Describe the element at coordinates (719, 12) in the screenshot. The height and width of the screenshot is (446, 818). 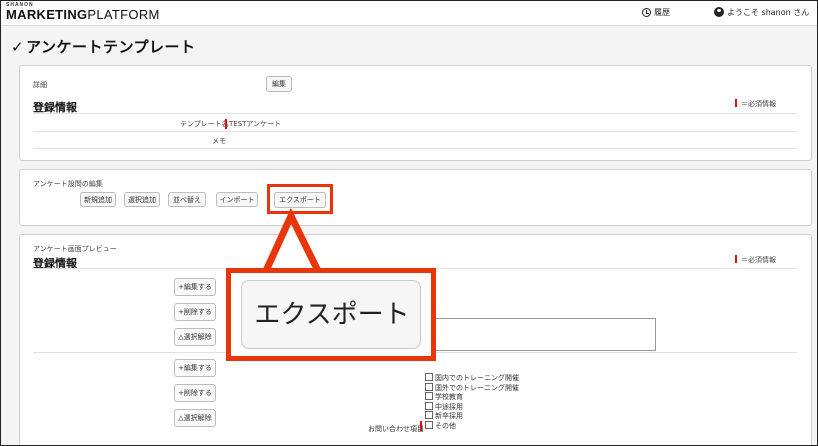
I see `user-icon` at that location.